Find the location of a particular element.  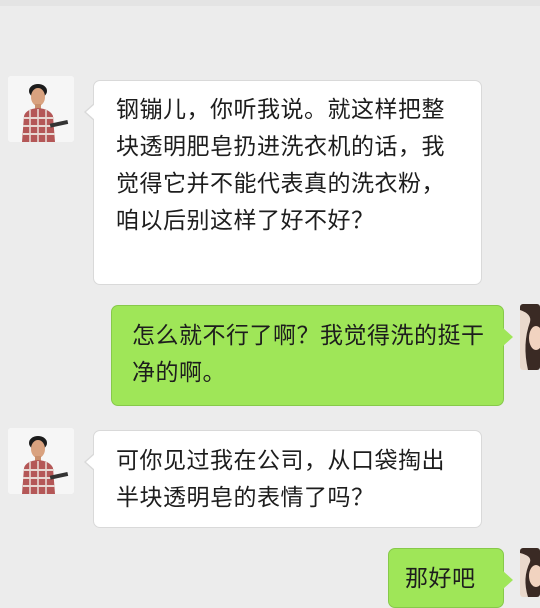

outgoing-message-bubble: 怎么就不行了啊？我觉得洗的挺干净的啊。 is located at coordinates (312, 355).